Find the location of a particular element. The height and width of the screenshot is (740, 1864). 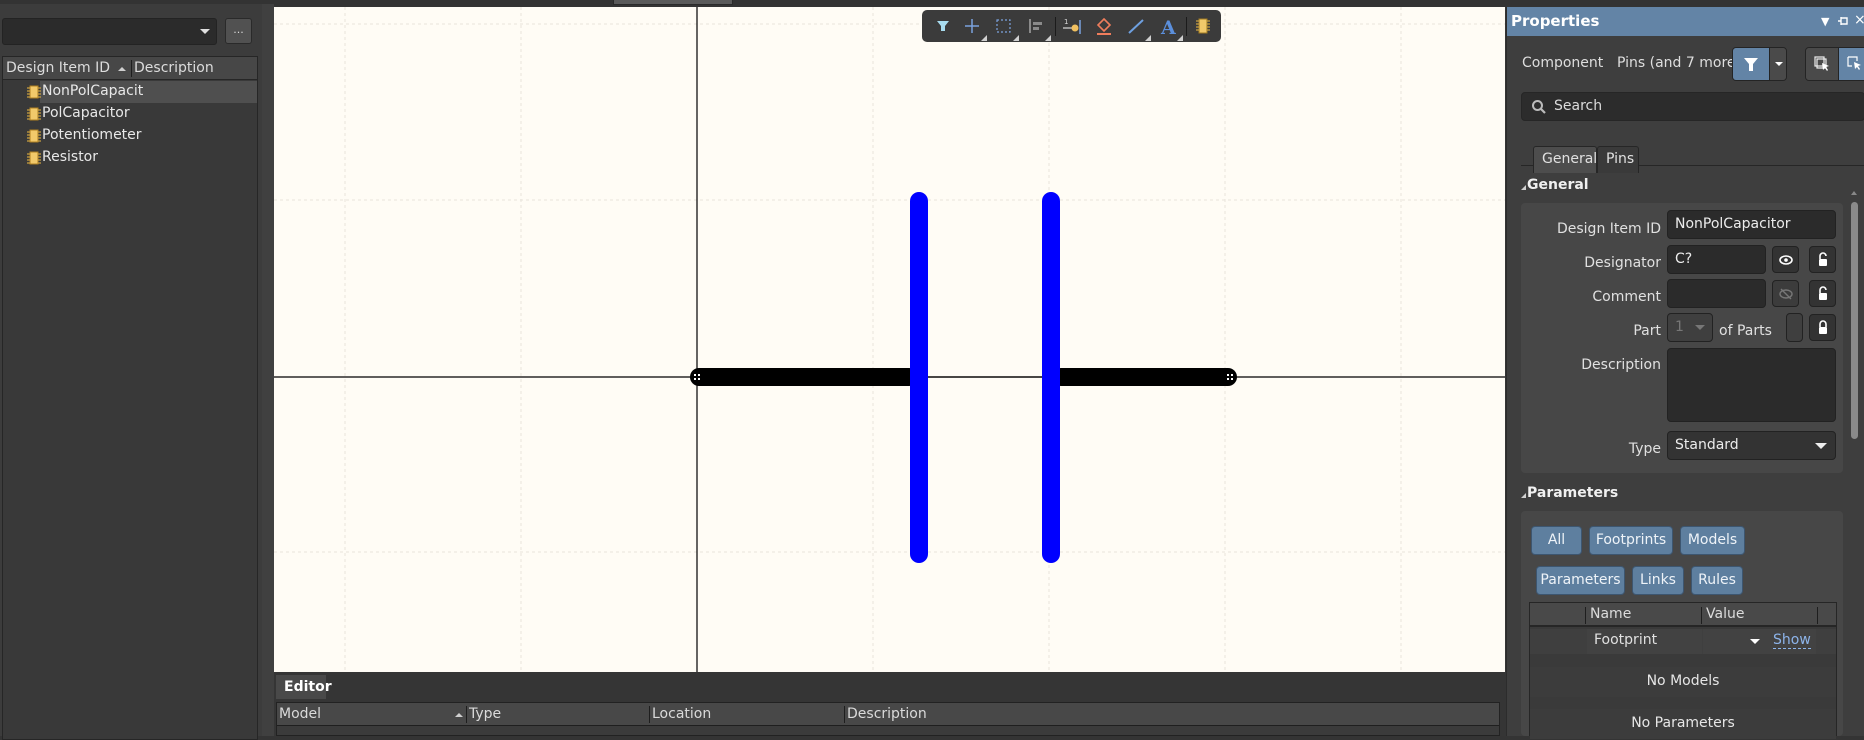

filter-rules-button: Rules is located at coordinates (1717, 580).